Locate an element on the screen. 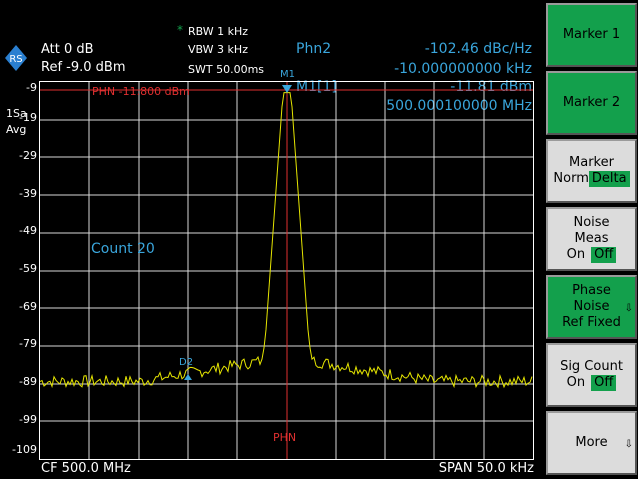 This screenshot has height=479, width=638. y-tick-label: -99 is located at coordinates (28, 419).